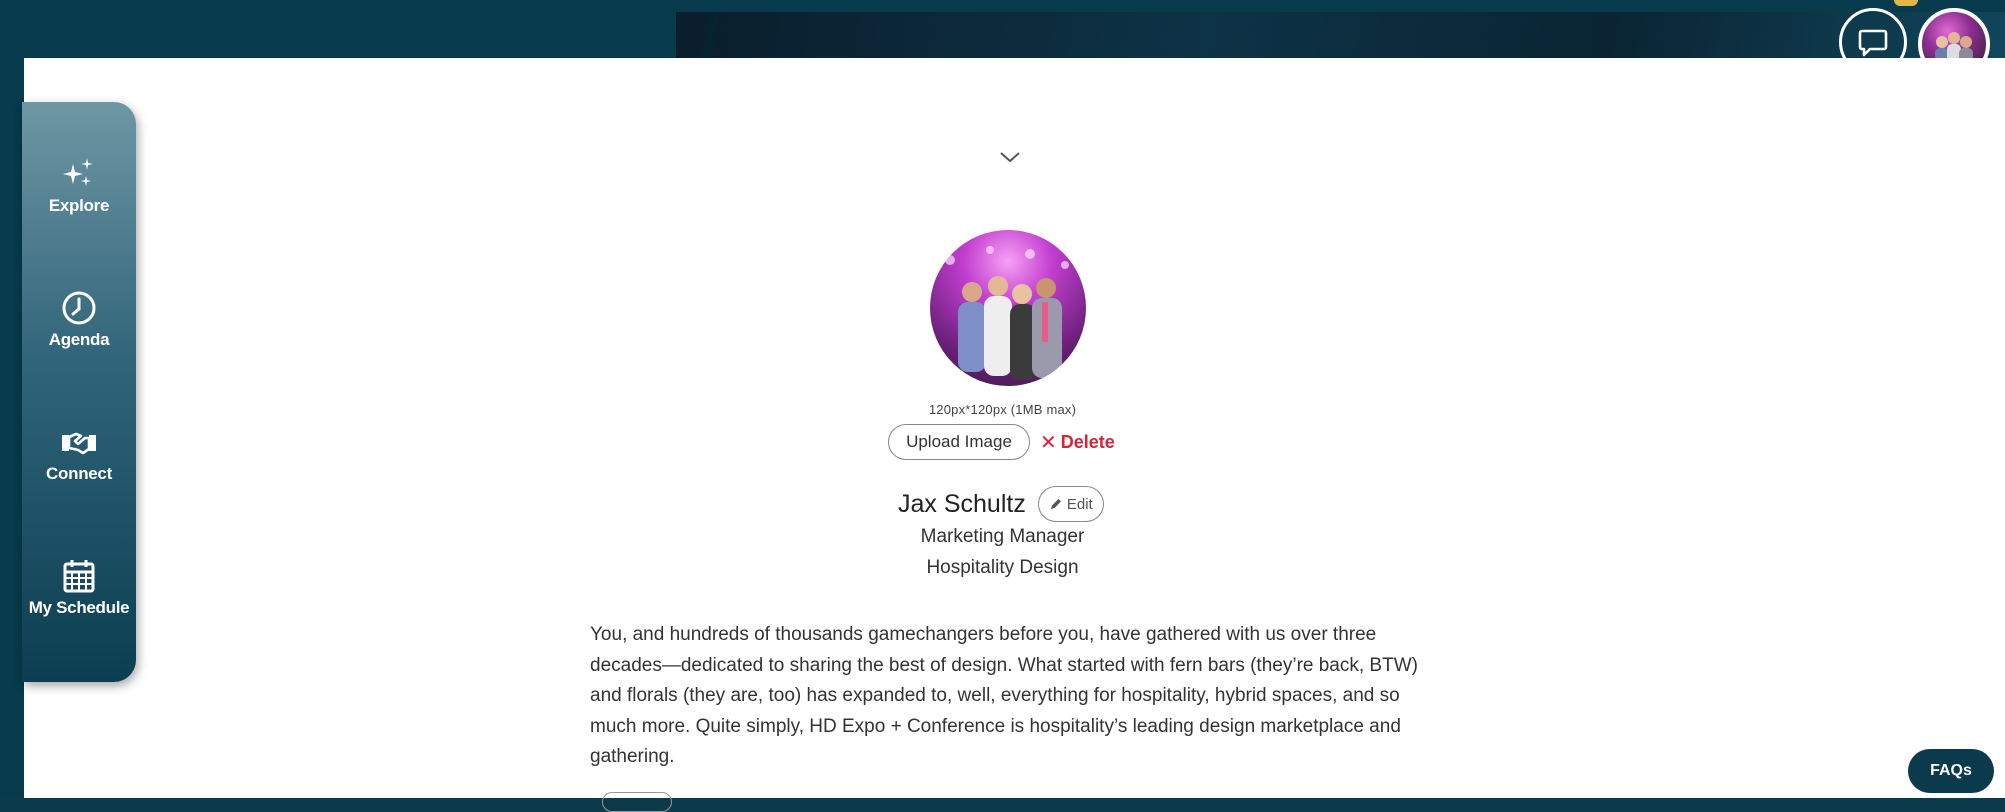 This screenshot has height=812, width=2005. I want to click on header-banner-image, so click(1340, 35).